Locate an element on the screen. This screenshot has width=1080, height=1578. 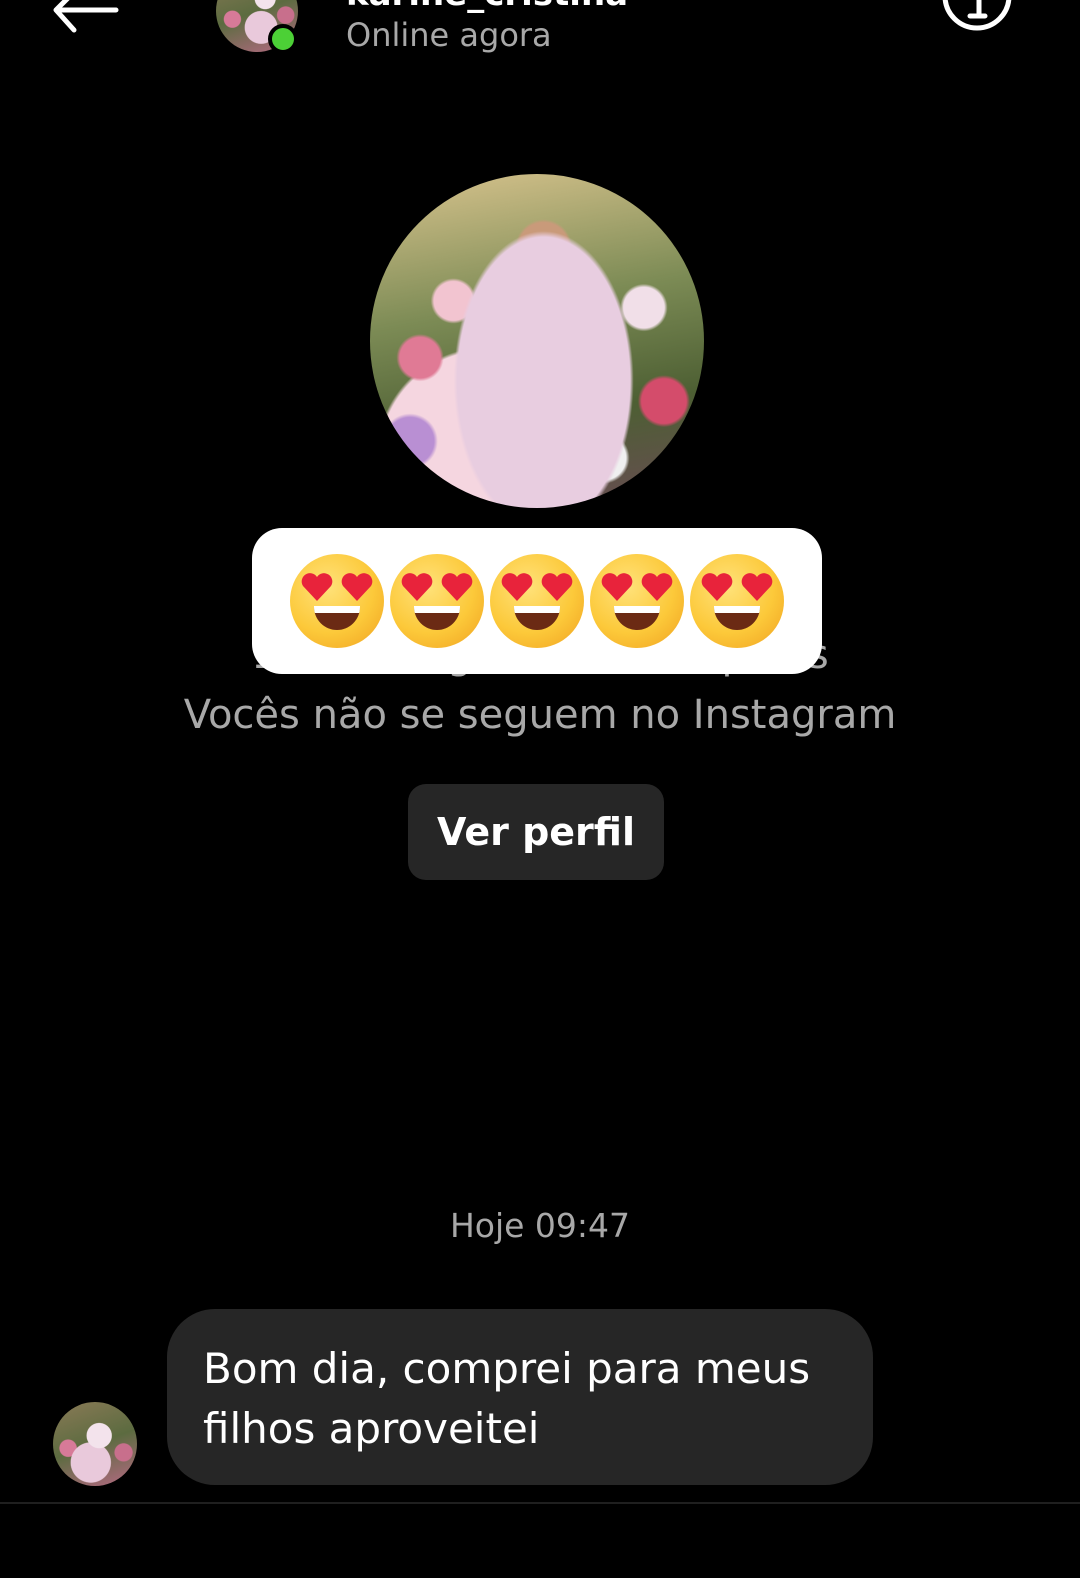
follow-status: Vocês não se seguem no Instagram is located at coordinates (540, 715).